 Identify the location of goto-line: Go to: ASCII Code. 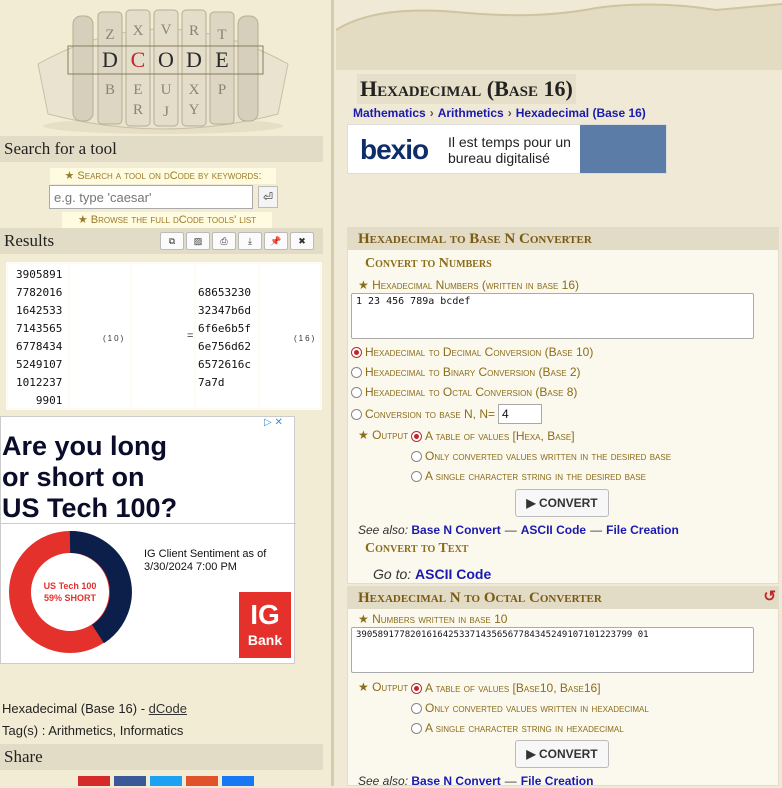
(432, 574).